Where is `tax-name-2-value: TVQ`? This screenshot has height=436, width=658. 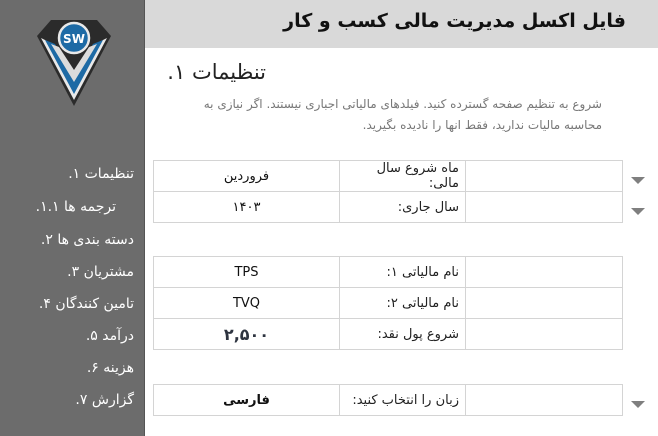 tax-name-2-value: TVQ is located at coordinates (246, 303).